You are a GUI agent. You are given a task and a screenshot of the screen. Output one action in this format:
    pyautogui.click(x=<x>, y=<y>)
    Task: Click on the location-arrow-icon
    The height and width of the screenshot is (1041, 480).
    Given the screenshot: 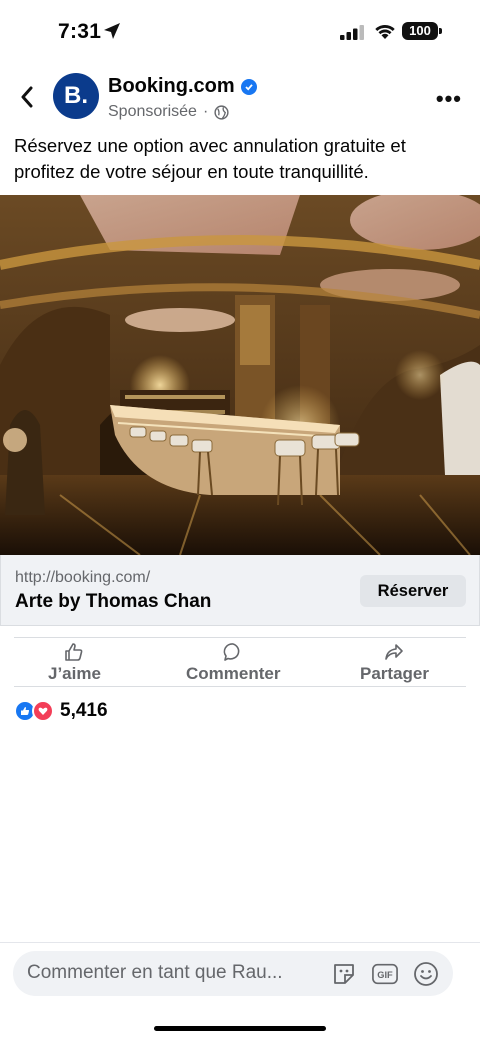 What is the action you would take?
    pyautogui.click(x=112, y=31)
    